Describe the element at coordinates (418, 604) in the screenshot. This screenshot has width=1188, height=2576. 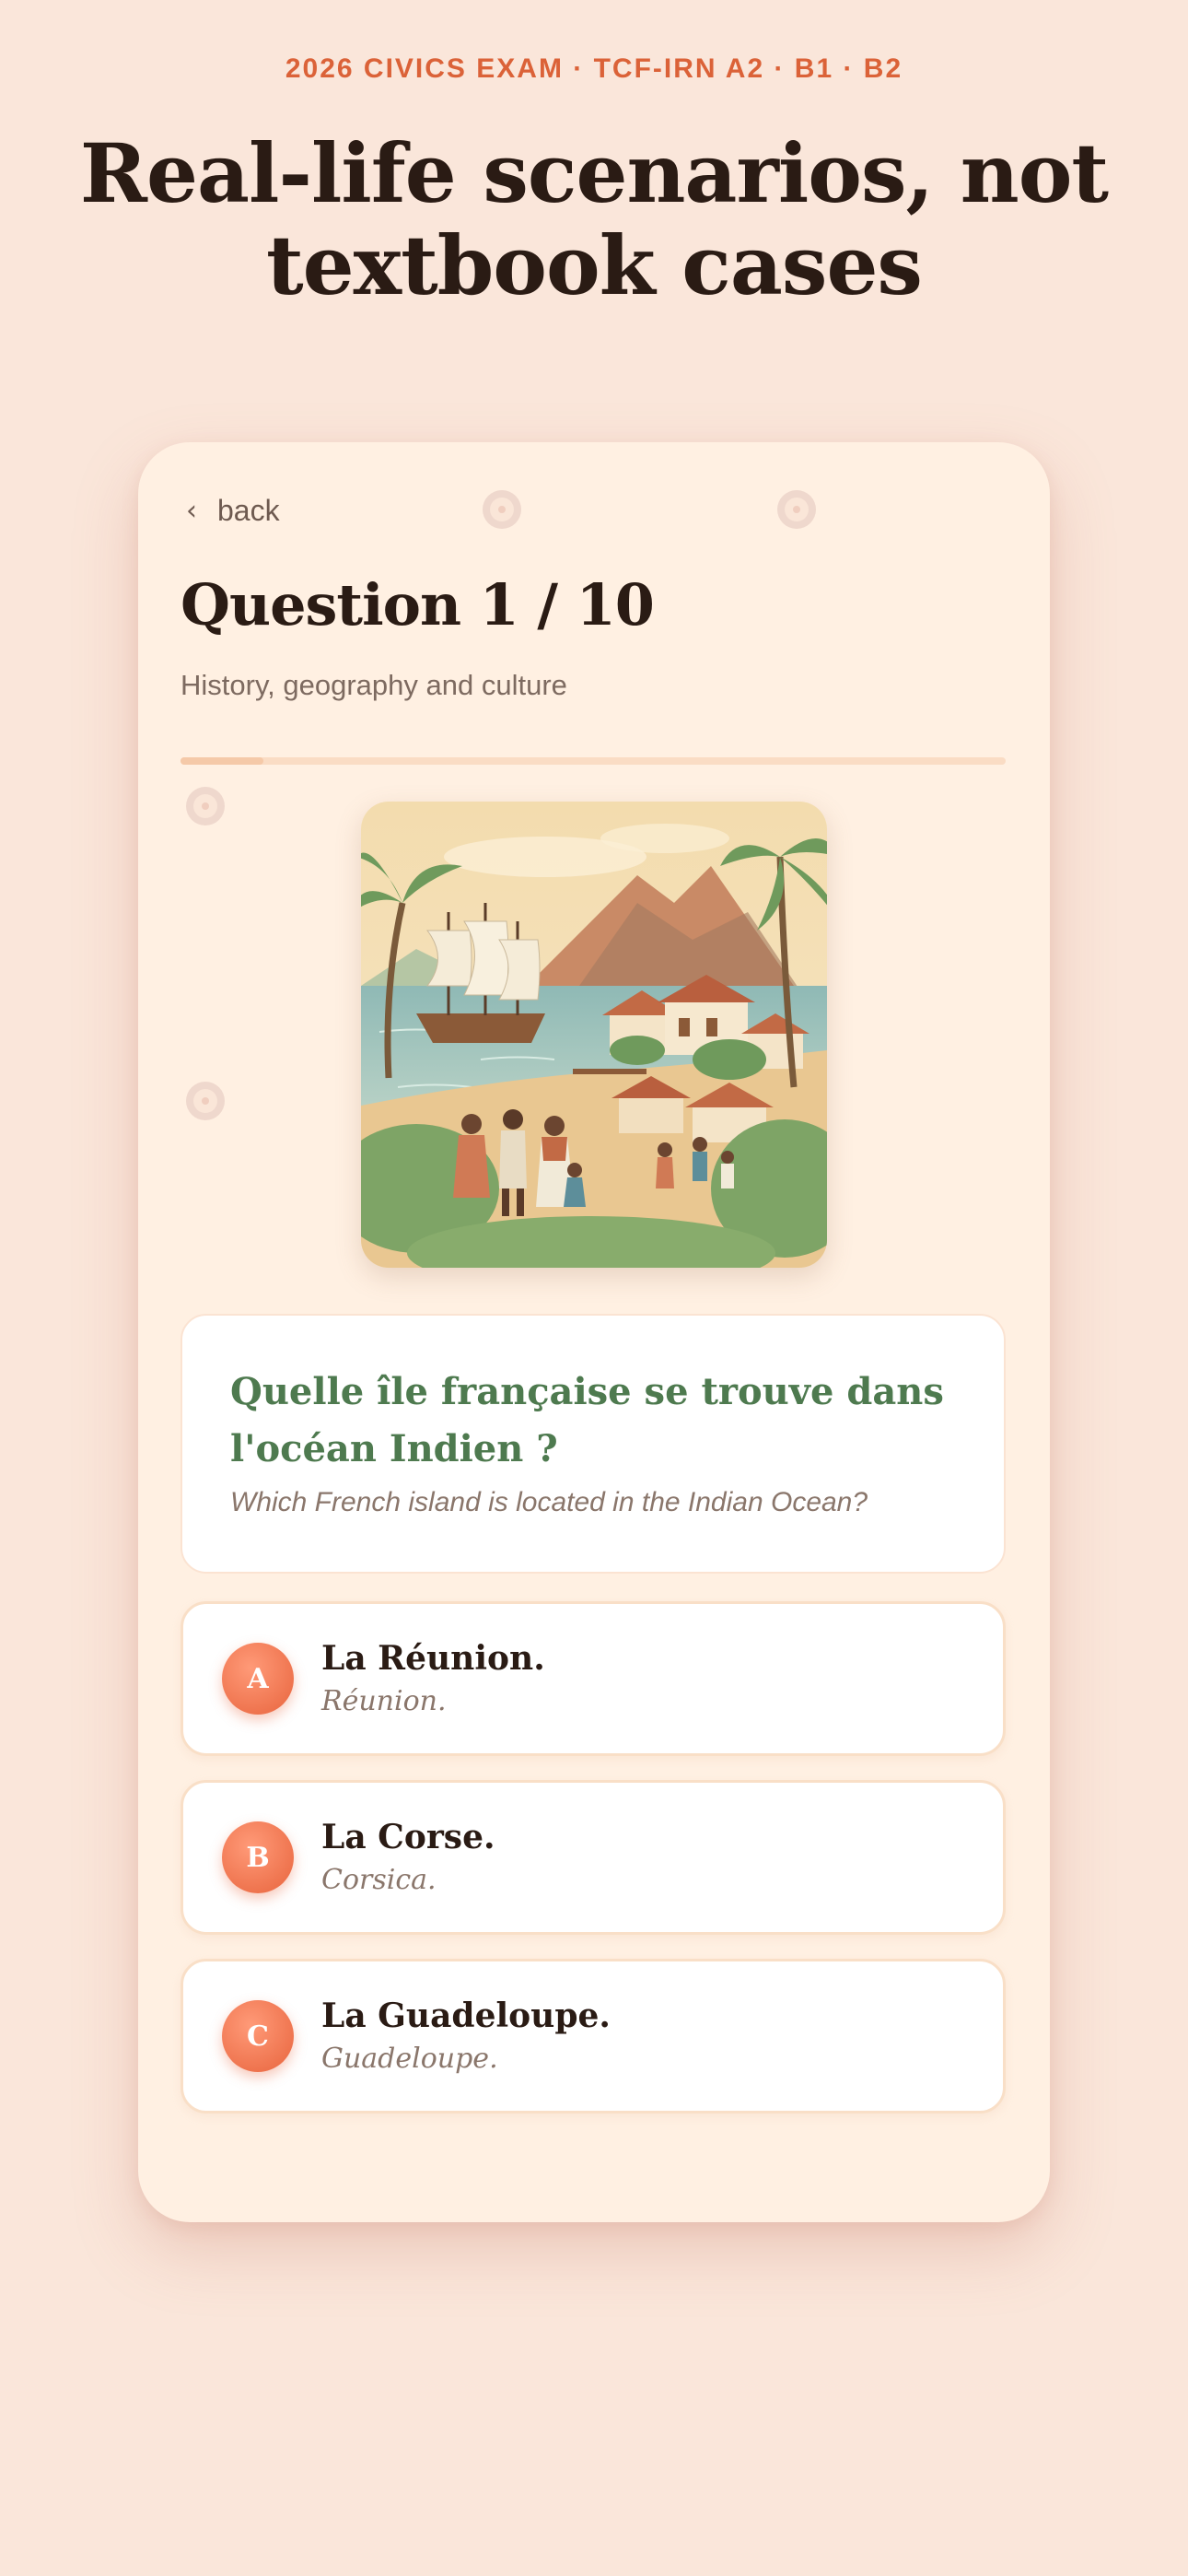
I see `question-title: Question 1 / 10` at that location.